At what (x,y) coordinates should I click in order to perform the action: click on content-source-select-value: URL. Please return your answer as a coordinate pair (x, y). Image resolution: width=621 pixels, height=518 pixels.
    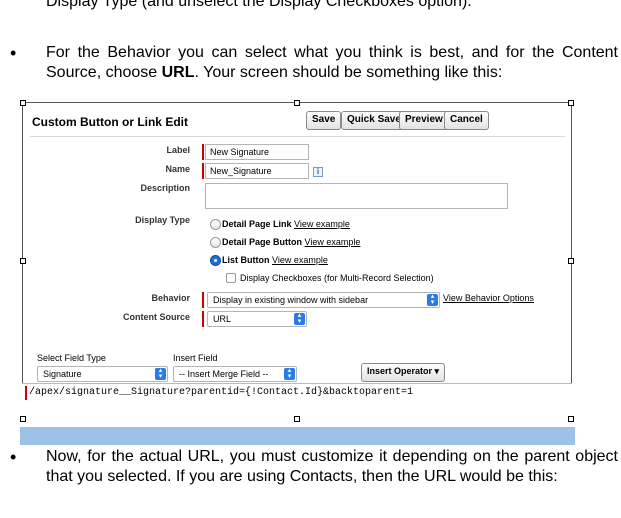
    Looking at the image, I should click on (222, 319).